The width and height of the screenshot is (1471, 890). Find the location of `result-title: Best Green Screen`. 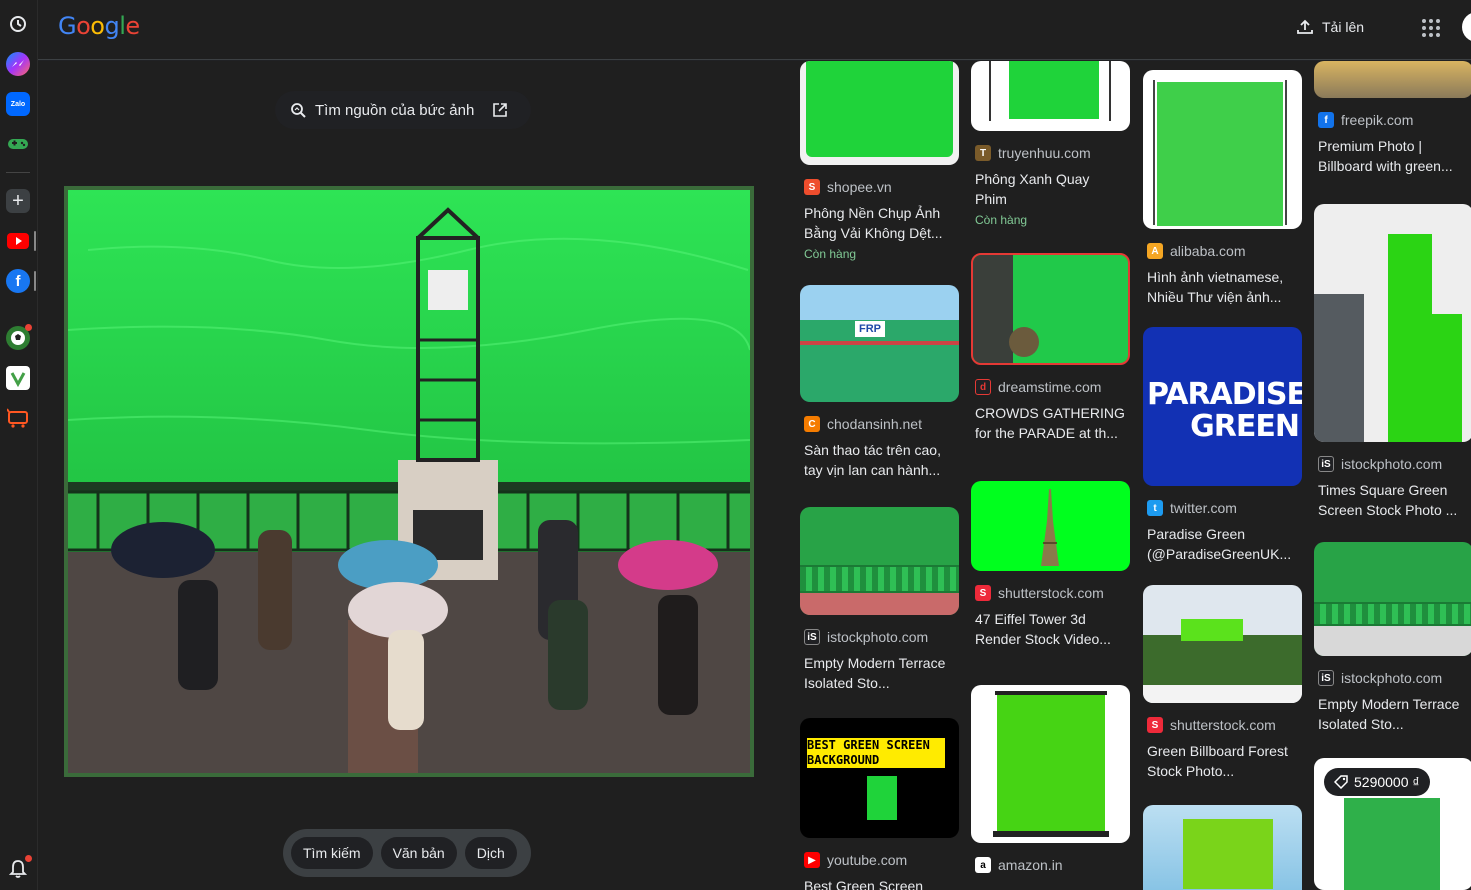

result-title: Best Green Screen is located at coordinates (864, 884).